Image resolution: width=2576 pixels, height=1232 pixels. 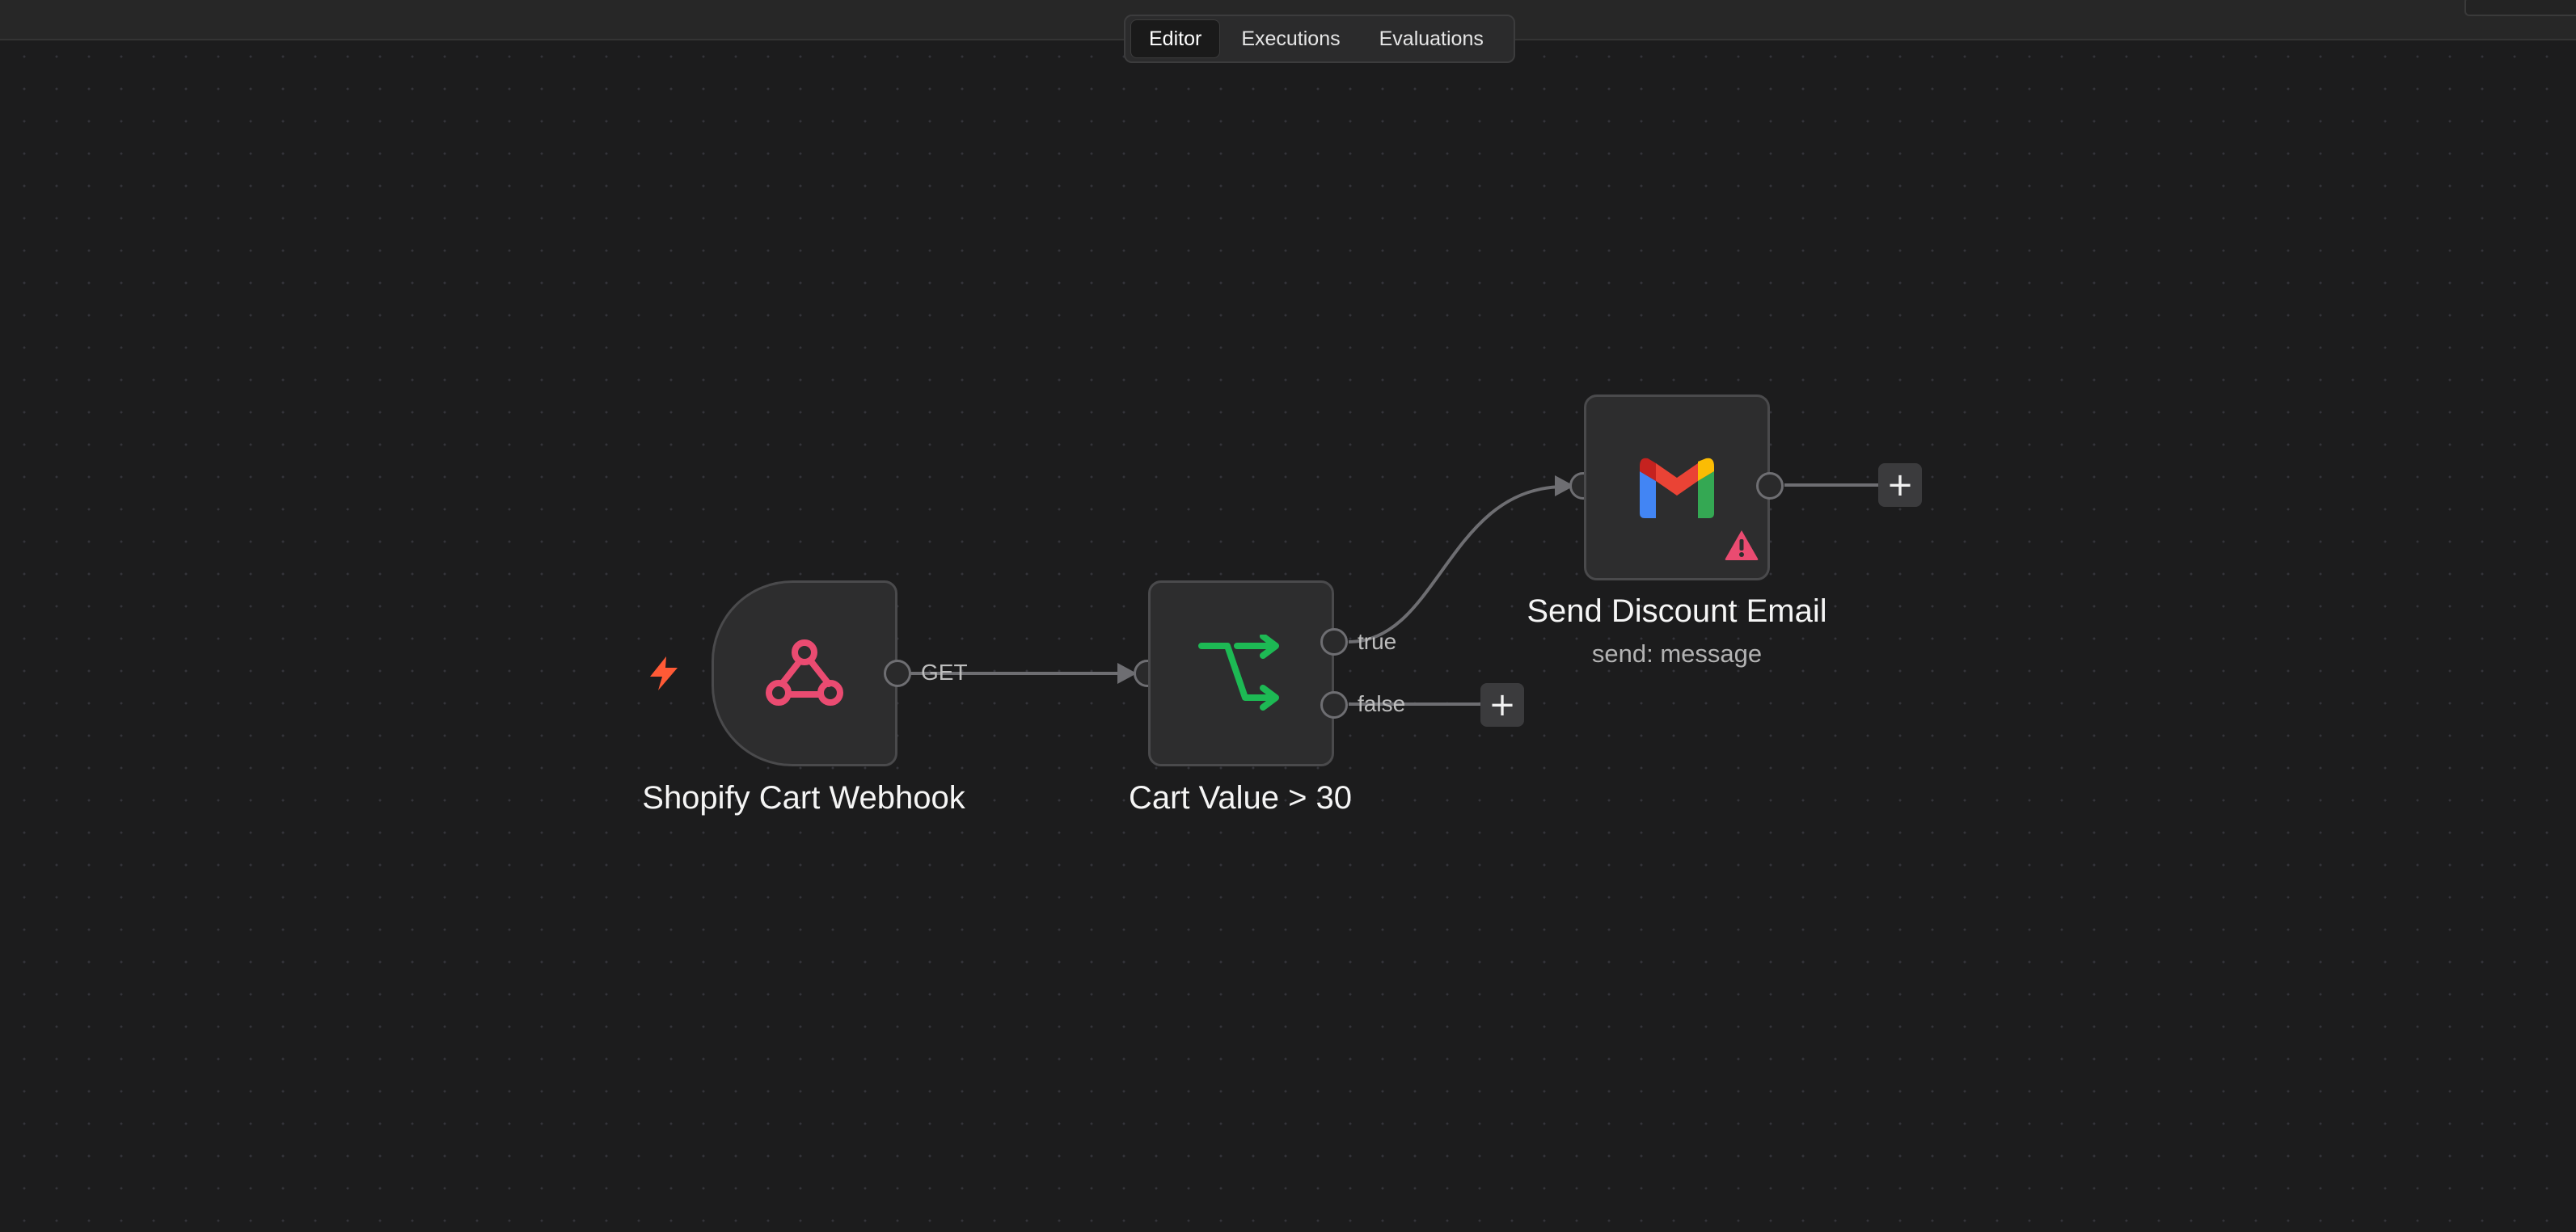 I want to click on tab-editor: Editor, so click(x=1175, y=39).